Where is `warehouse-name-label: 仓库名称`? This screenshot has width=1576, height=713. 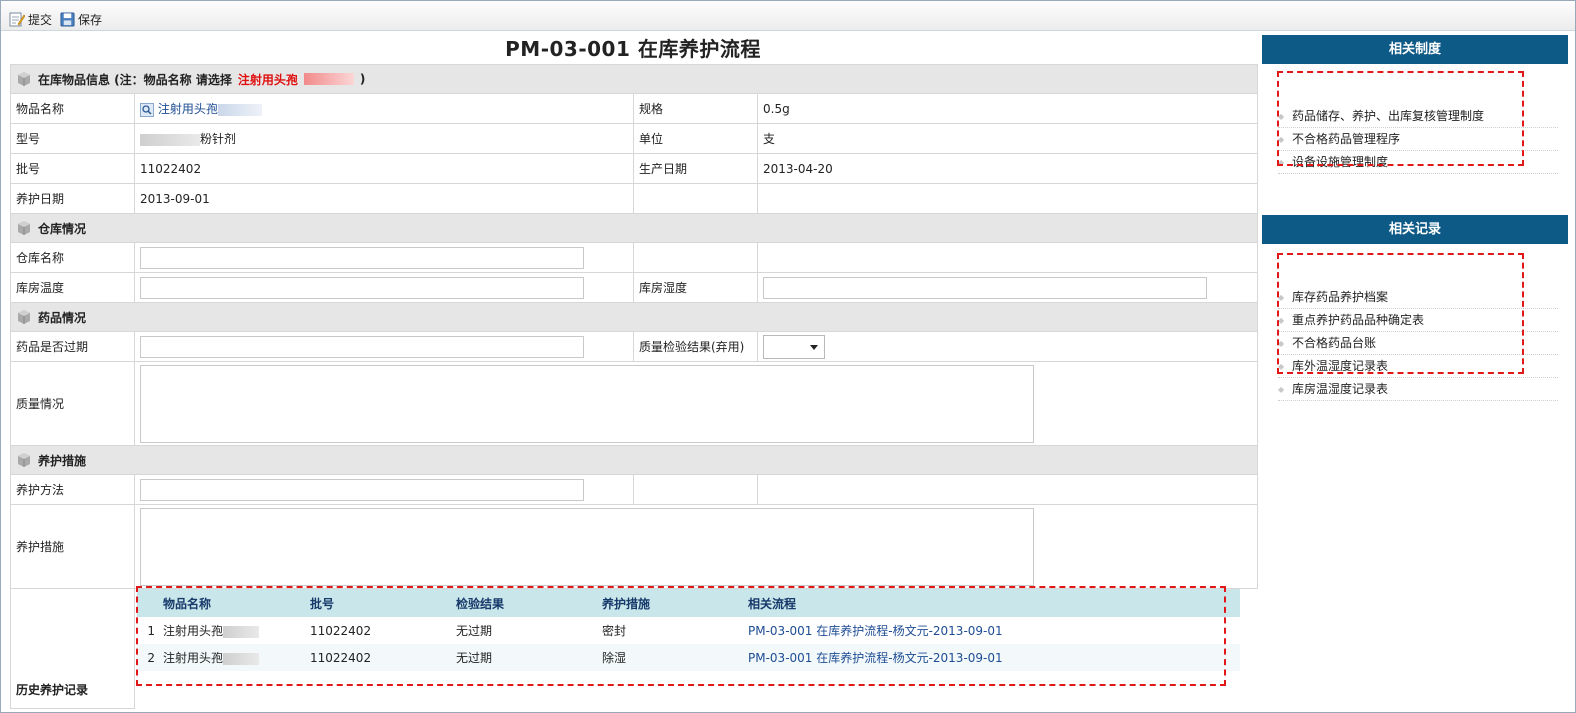 warehouse-name-label: 仓库名称 is located at coordinates (72, 257).